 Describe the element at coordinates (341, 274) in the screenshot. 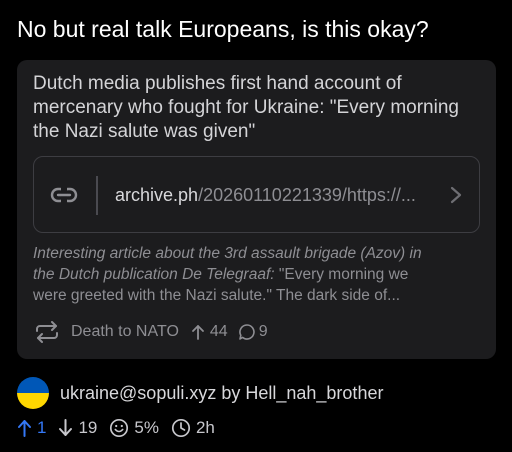

I see `description-line2-rest: "Every morning we` at that location.